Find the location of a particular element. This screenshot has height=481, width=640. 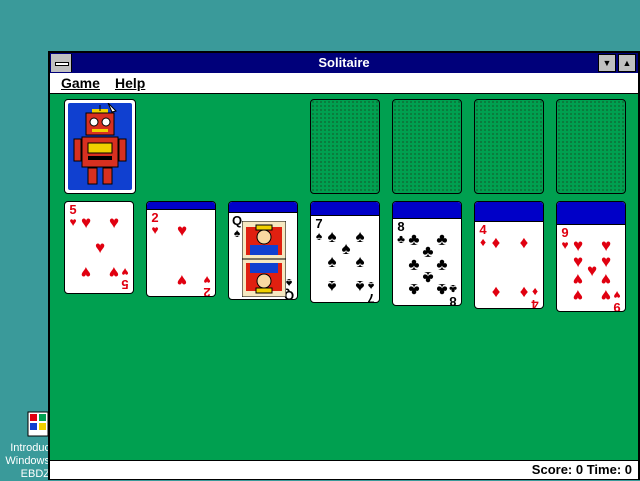

card-face: 9 ♥ 9 ♥ ♥ ♥ ♥ ♥ ♥ ♥ ♥ ♥ ♥ is located at coordinates (591, 268).